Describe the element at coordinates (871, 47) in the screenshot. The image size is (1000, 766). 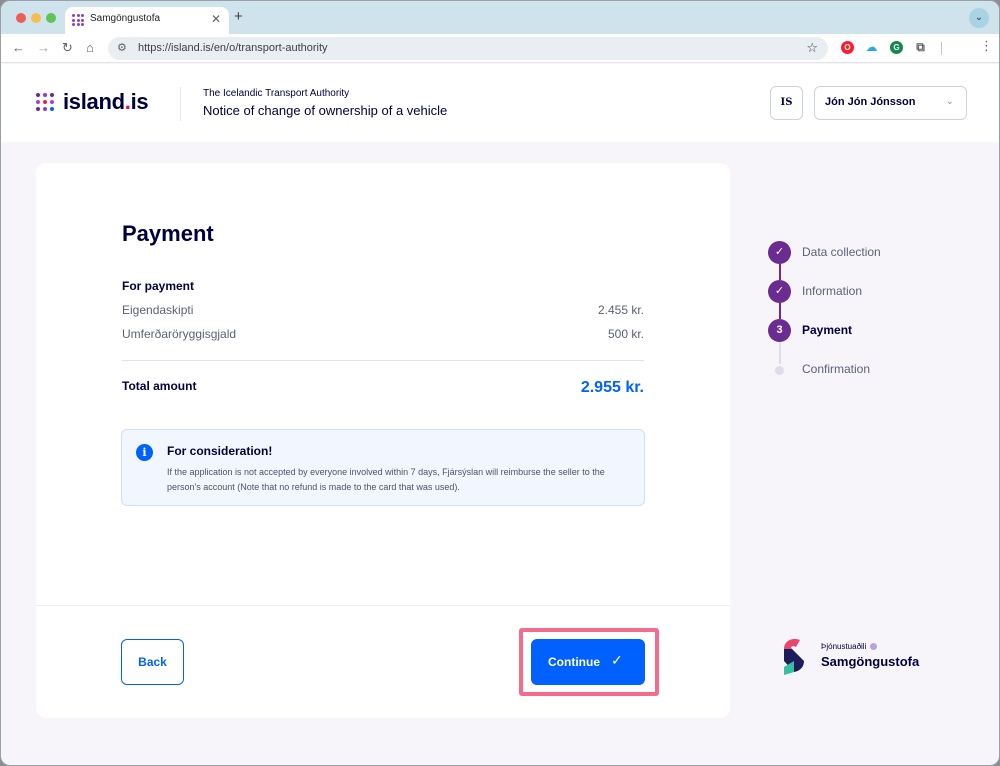
I see `cloud-extension-icon: ☁` at that location.